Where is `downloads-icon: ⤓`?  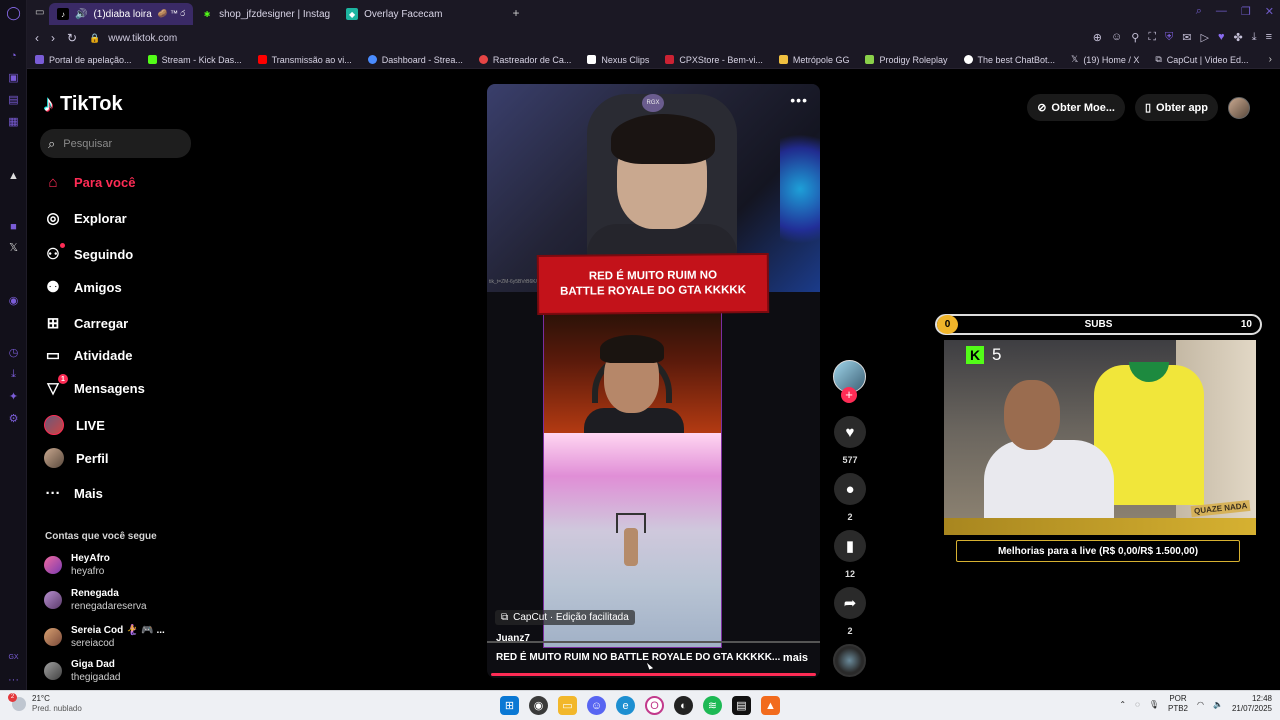
downloads-icon: ⤓ is located at coordinates (1254, 37).